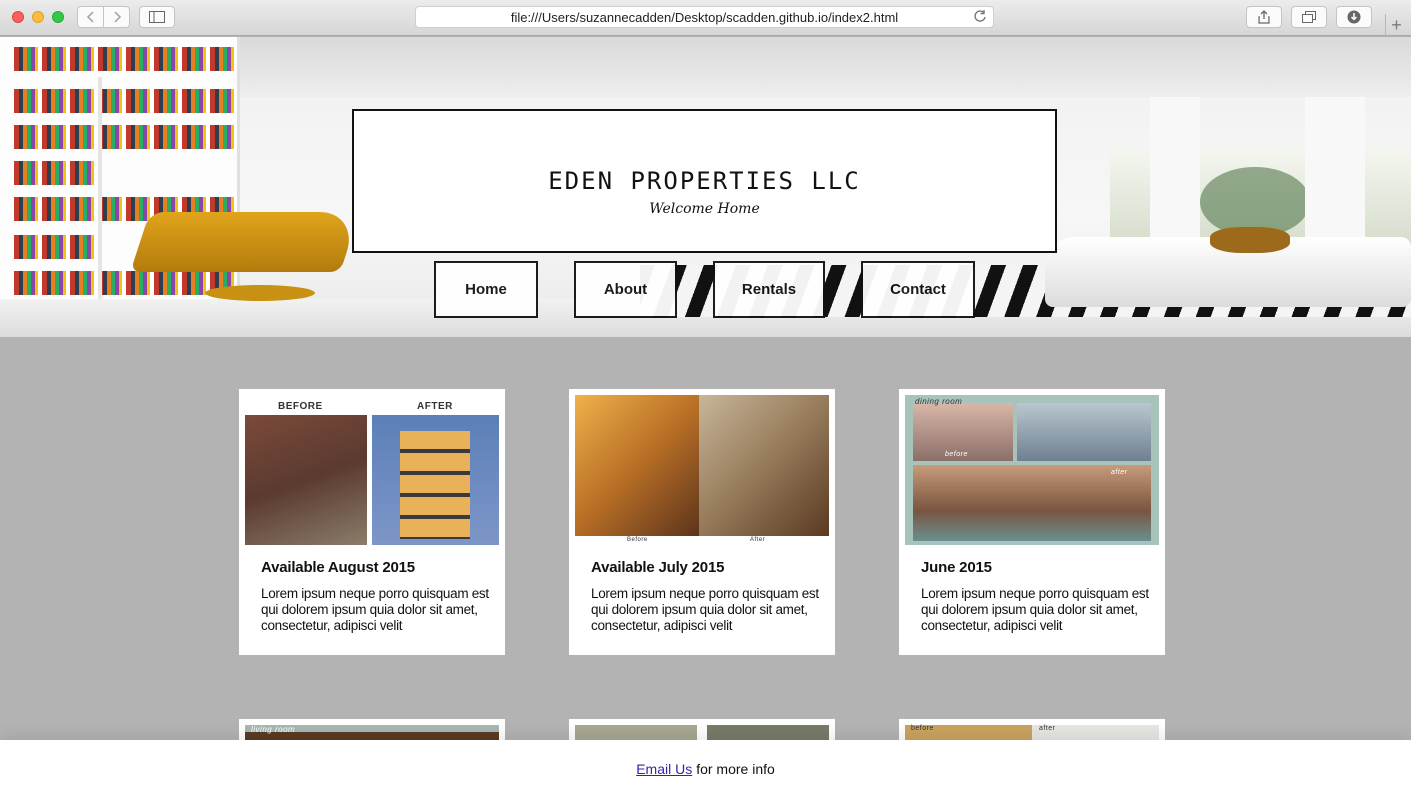  Describe the element at coordinates (956, 567) in the screenshot. I see `card-title: June 2015` at that location.